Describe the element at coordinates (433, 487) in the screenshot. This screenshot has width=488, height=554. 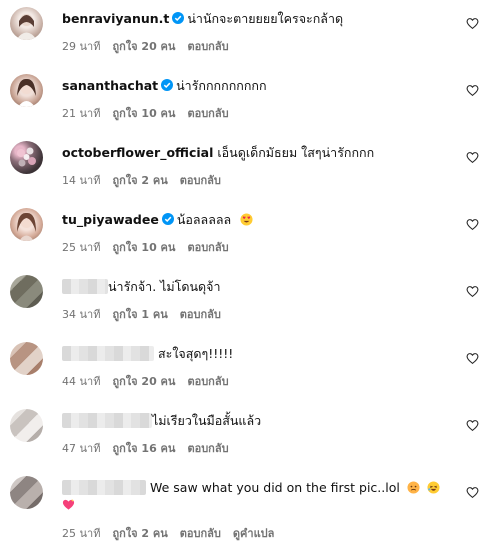
I see `laughing-emoji-icon` at that location.